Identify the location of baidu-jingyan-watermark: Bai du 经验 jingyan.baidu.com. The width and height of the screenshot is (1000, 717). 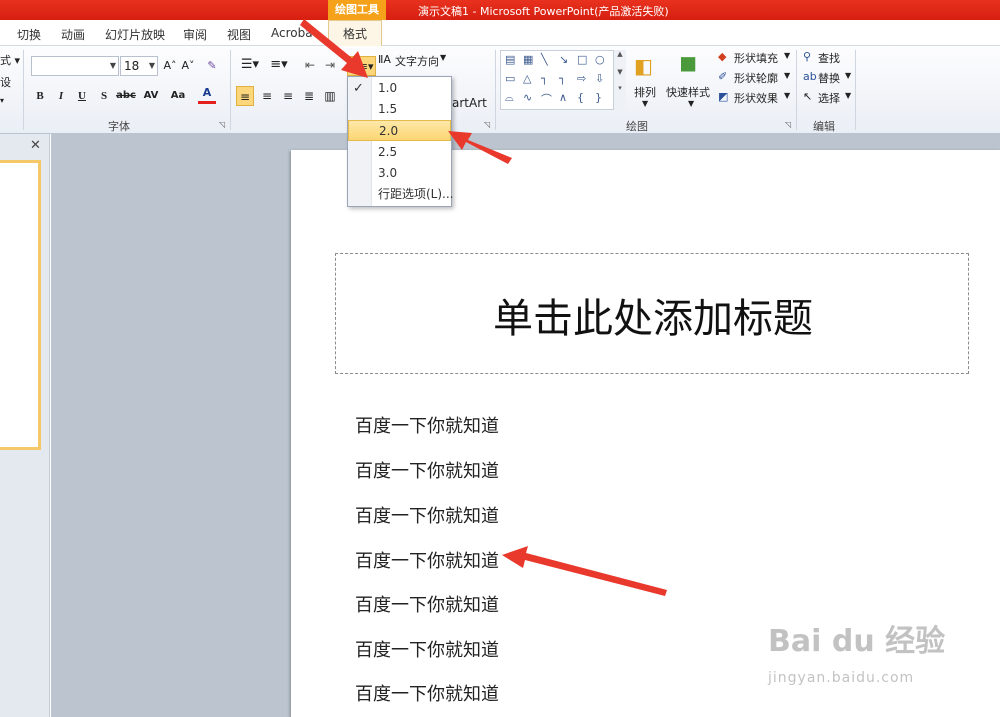
(863, 651).